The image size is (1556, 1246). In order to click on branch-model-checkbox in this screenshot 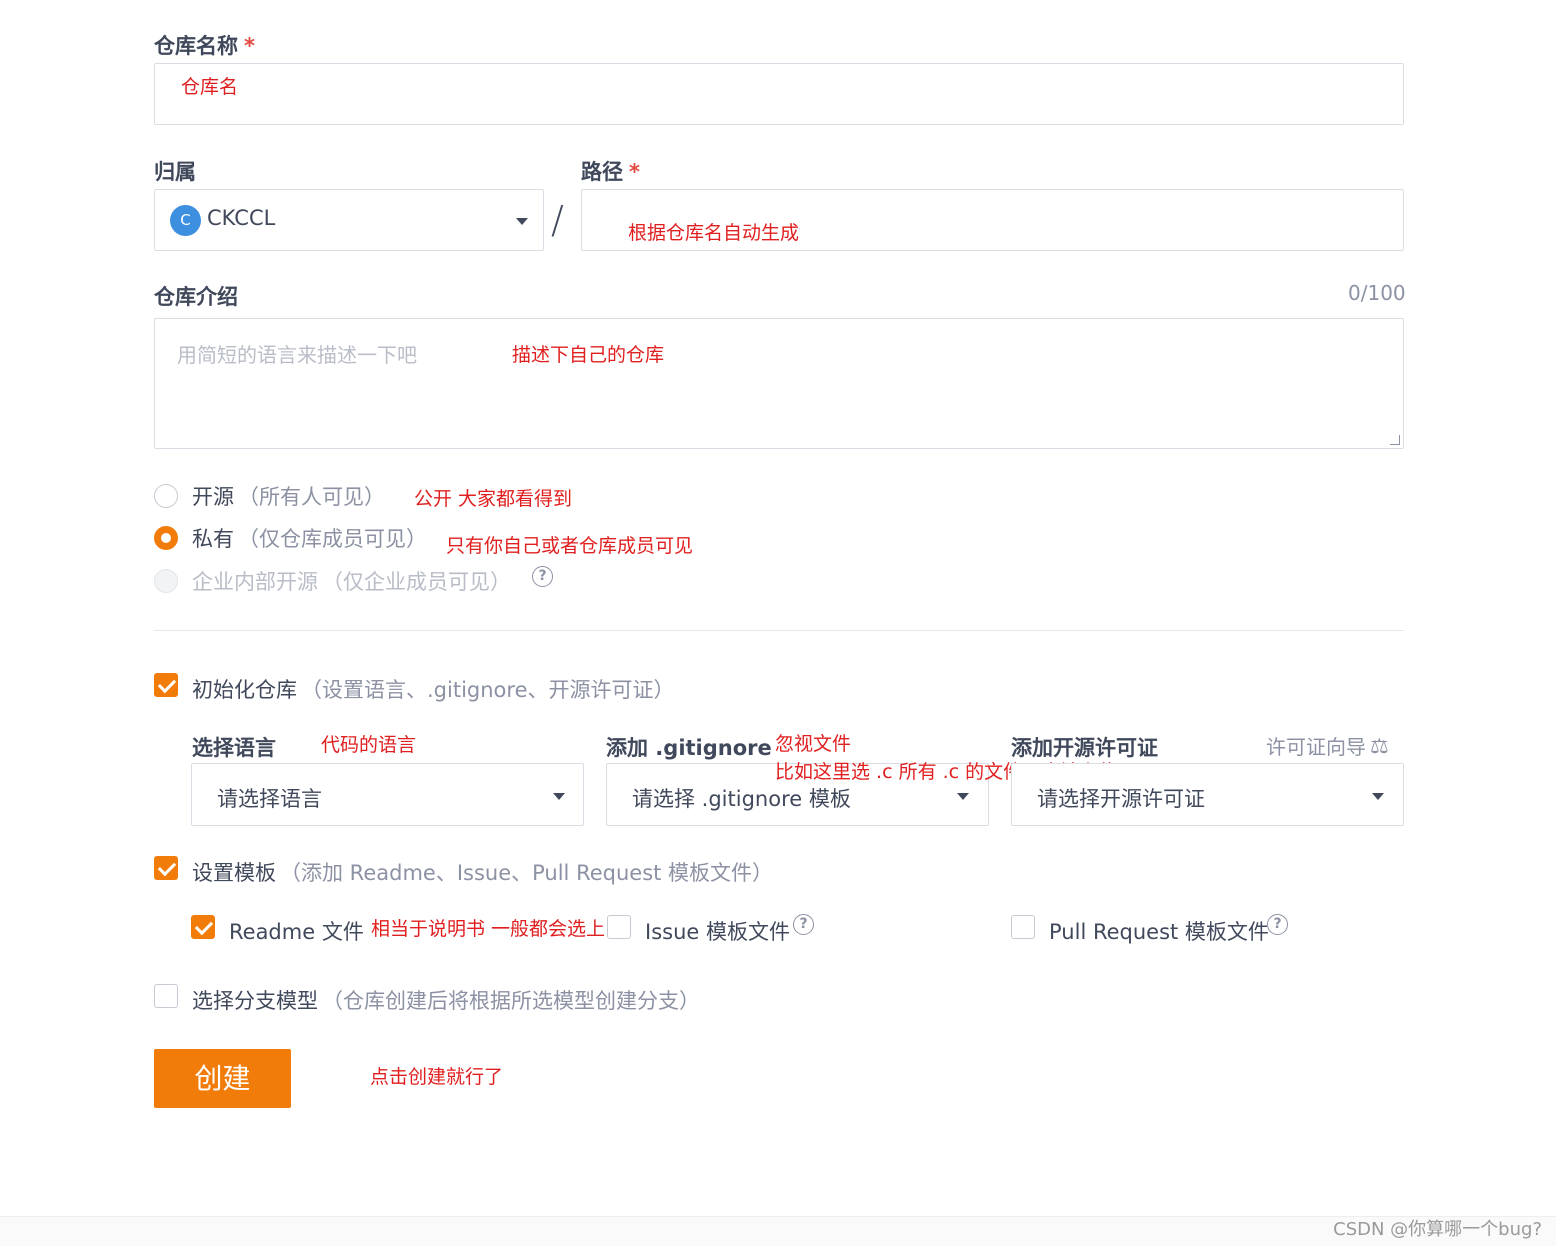, I will do `click(166, 996)`.